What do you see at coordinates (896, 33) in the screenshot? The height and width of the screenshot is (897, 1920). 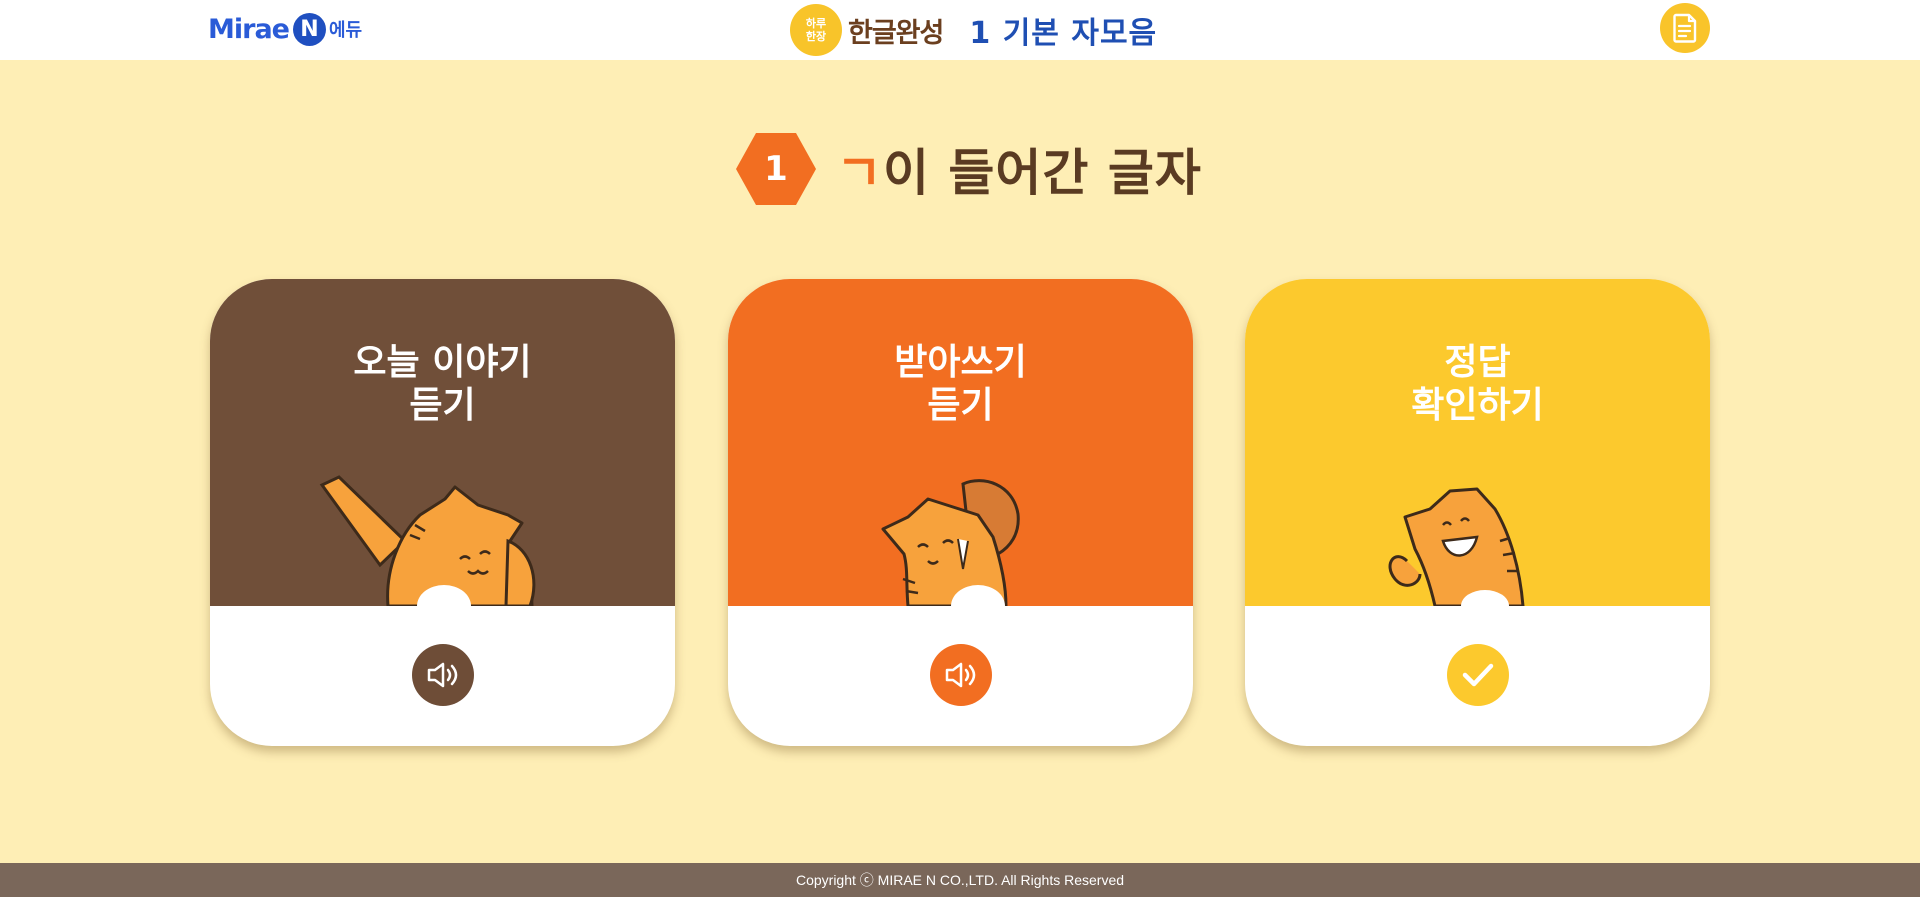 I see `brand-name: 한글완성` at bounding box center [896, 33].